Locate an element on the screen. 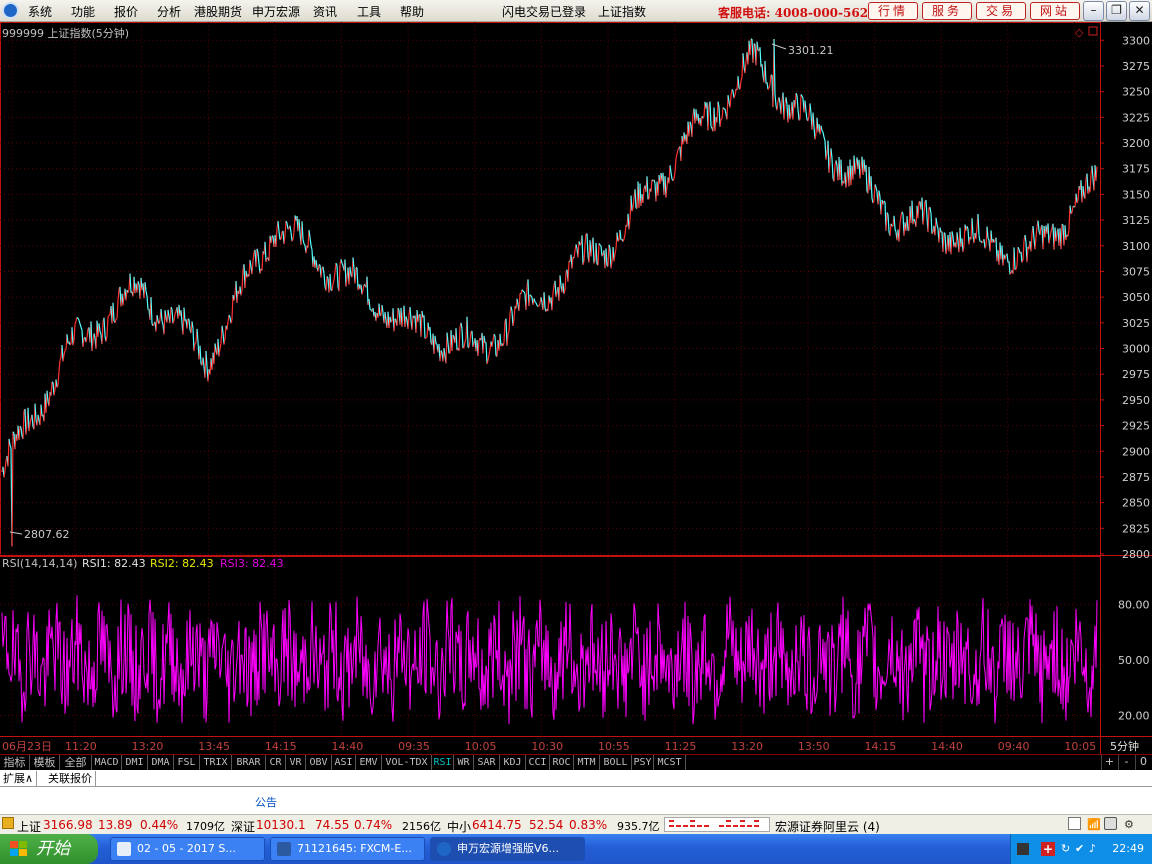  menu-quote: 报价 is located at coordinates (126, 11).